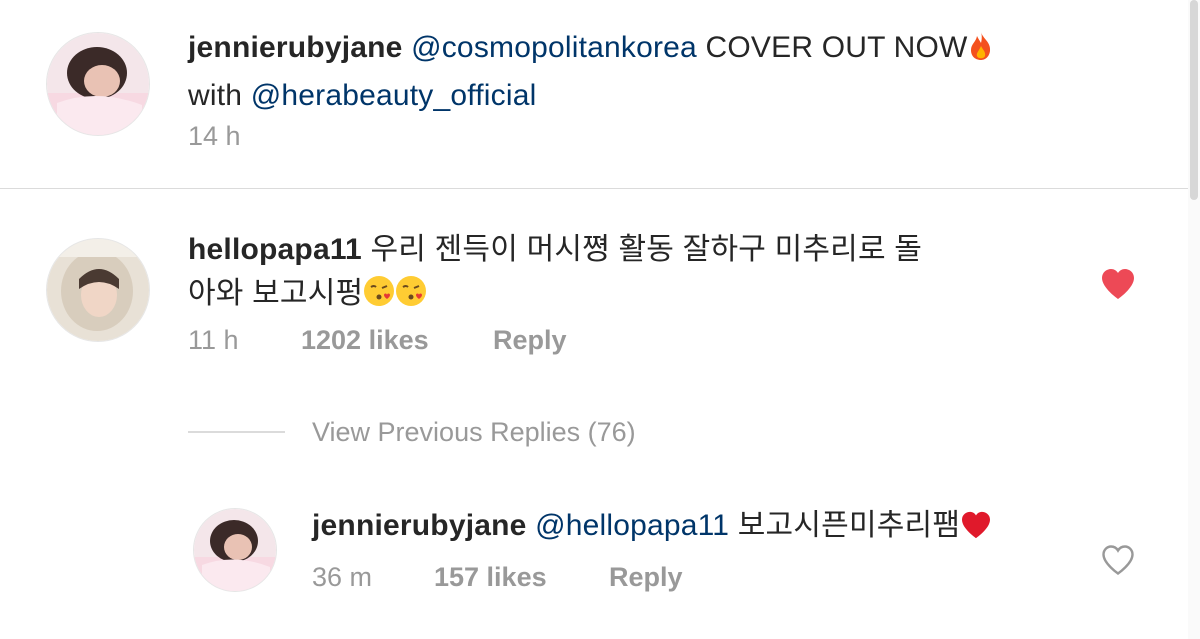 The width and height of the screenshot is (1200, 639). I want to click on caption-meta: 14 h, so click(214, 136).